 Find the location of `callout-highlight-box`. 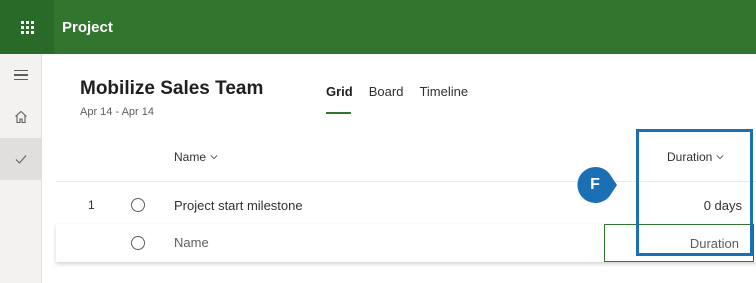

callout-highlight-box is located at coordinates (694, 192).